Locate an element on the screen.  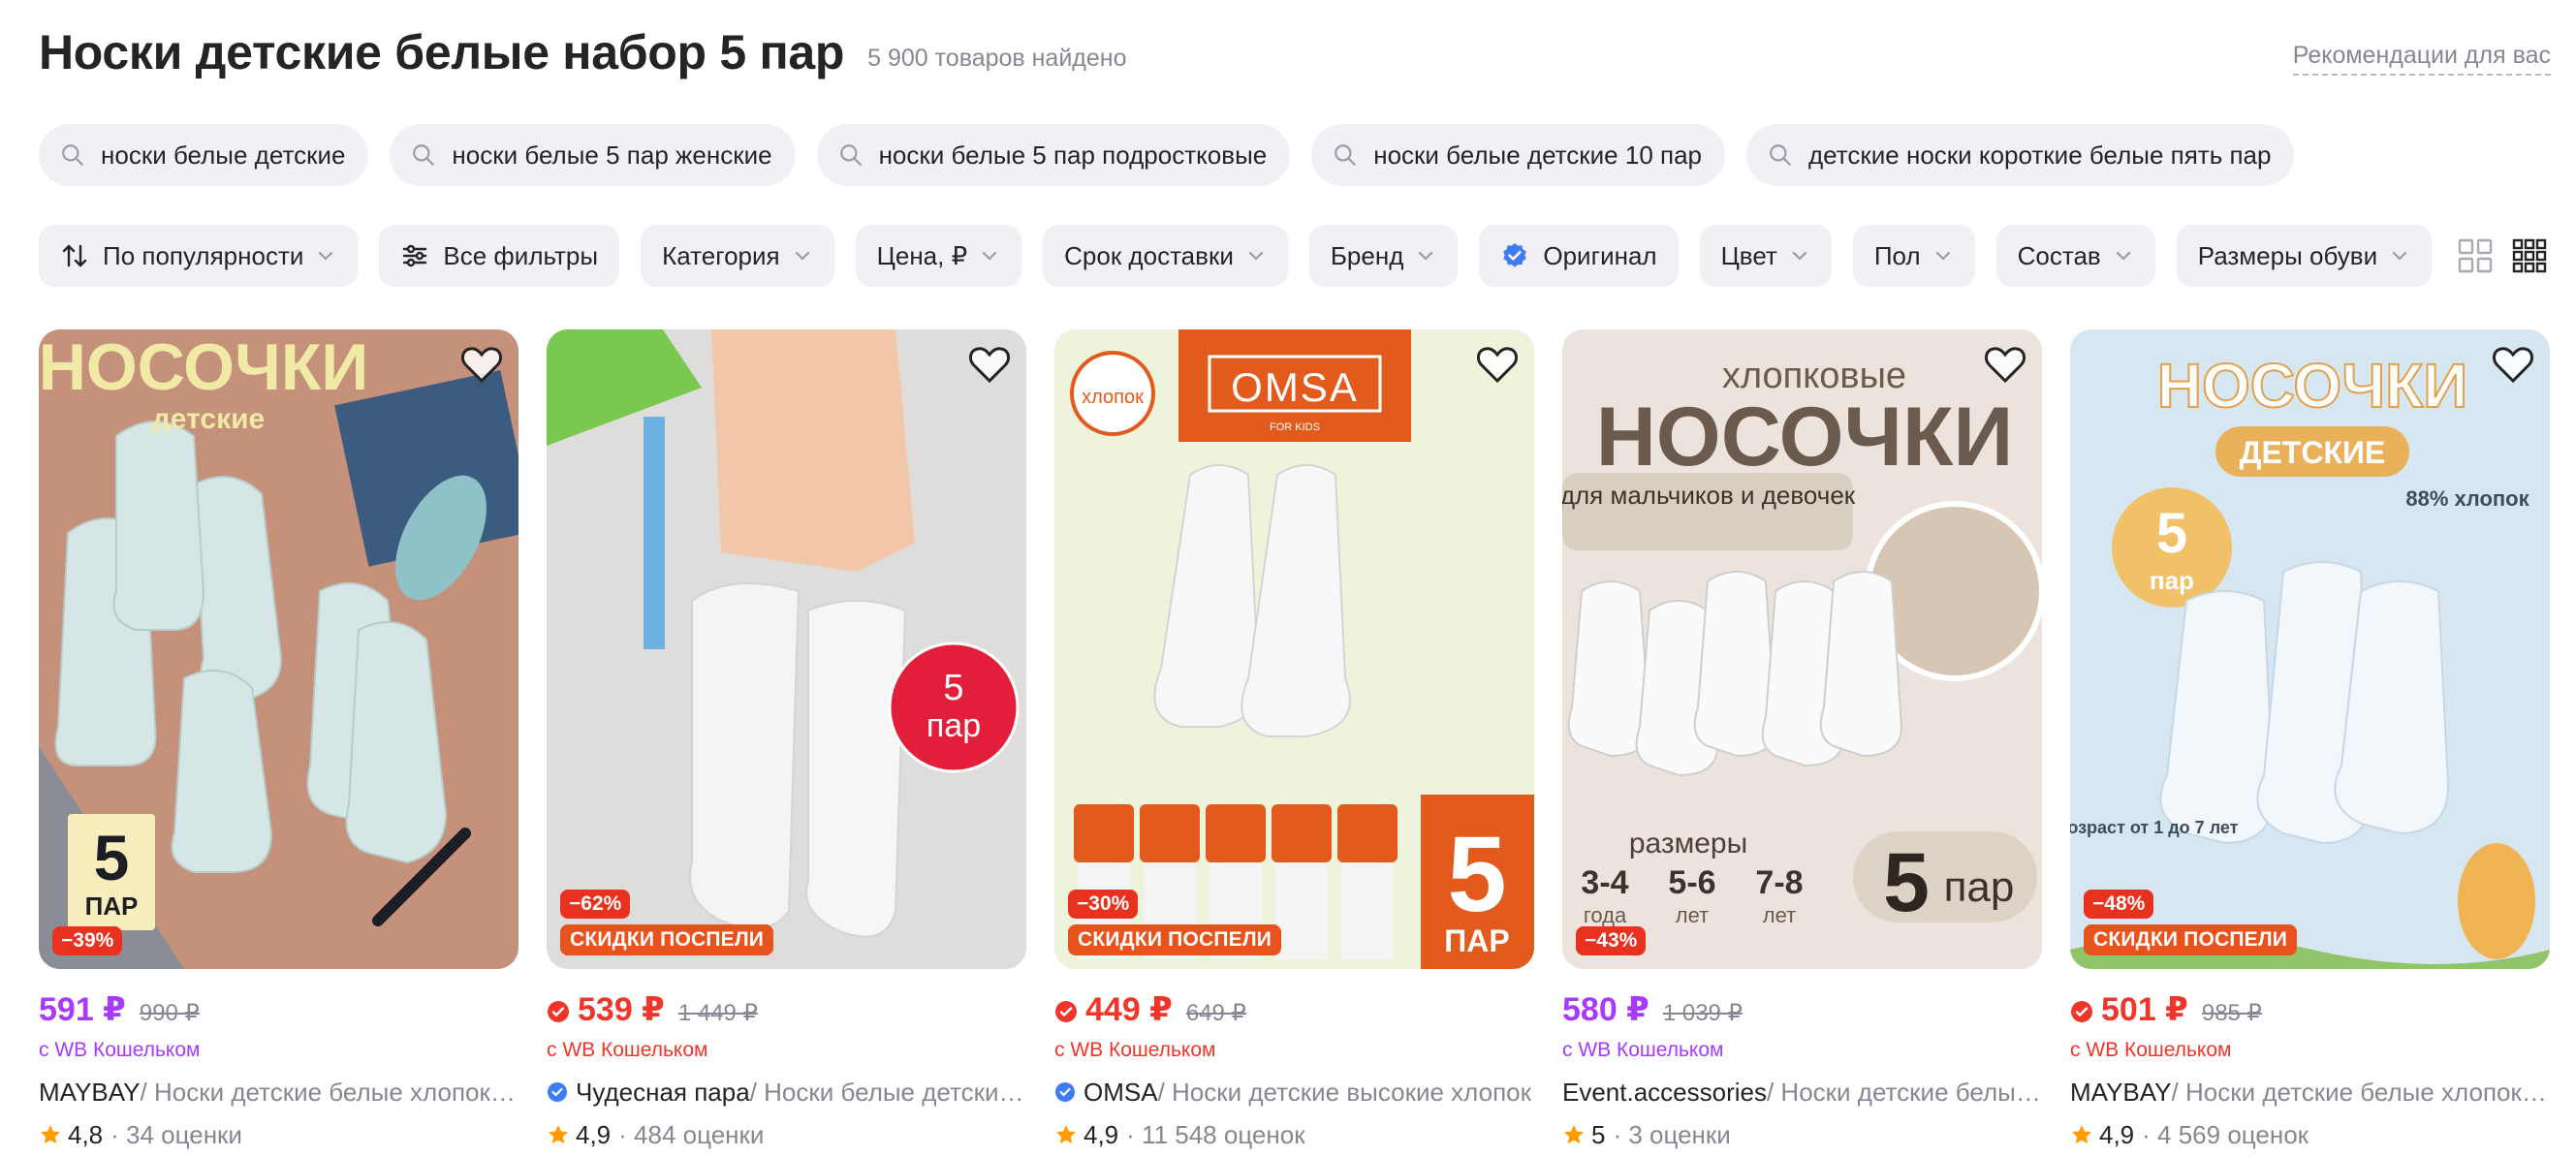
suggestion-chip: носки белые 5 пар женские is located at coordinates (593, 155).